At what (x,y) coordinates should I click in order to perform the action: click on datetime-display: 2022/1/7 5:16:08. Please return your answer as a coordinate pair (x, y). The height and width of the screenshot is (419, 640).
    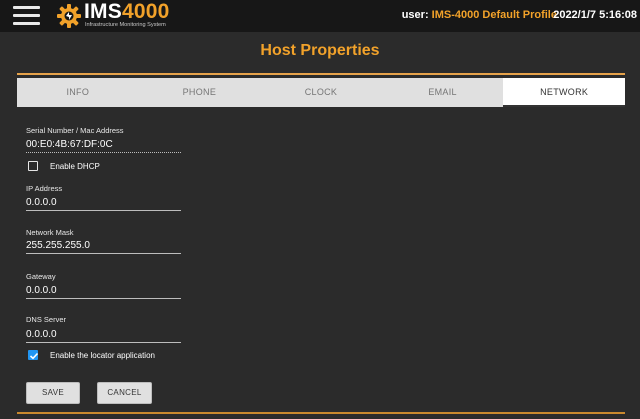
    Looking at the image, I should click on (595, 15).